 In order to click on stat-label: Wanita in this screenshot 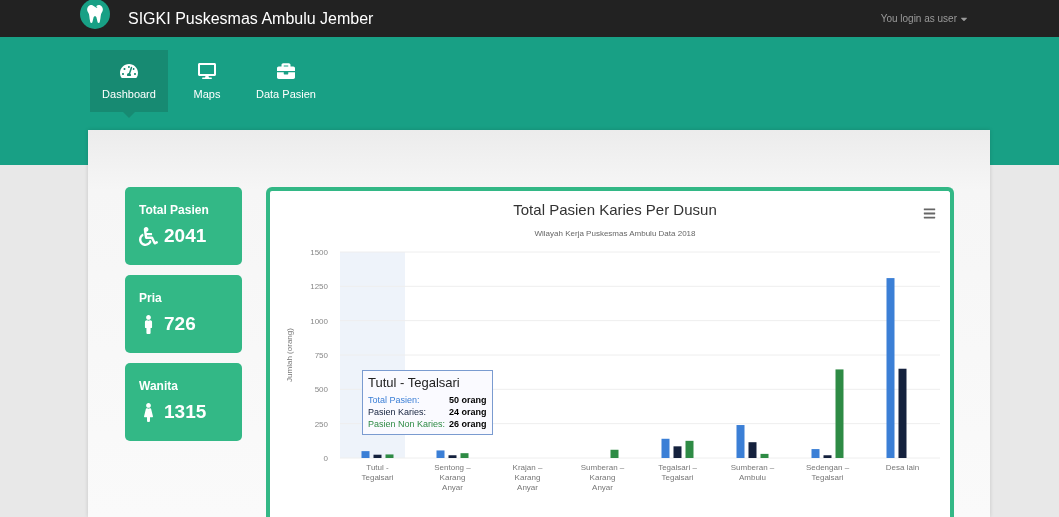, I will do `click(159, 386)`.